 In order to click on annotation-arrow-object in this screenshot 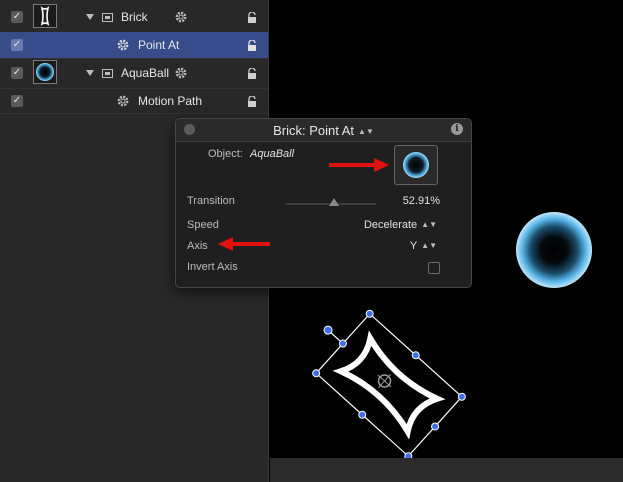, I will do `click(359, 165)`.